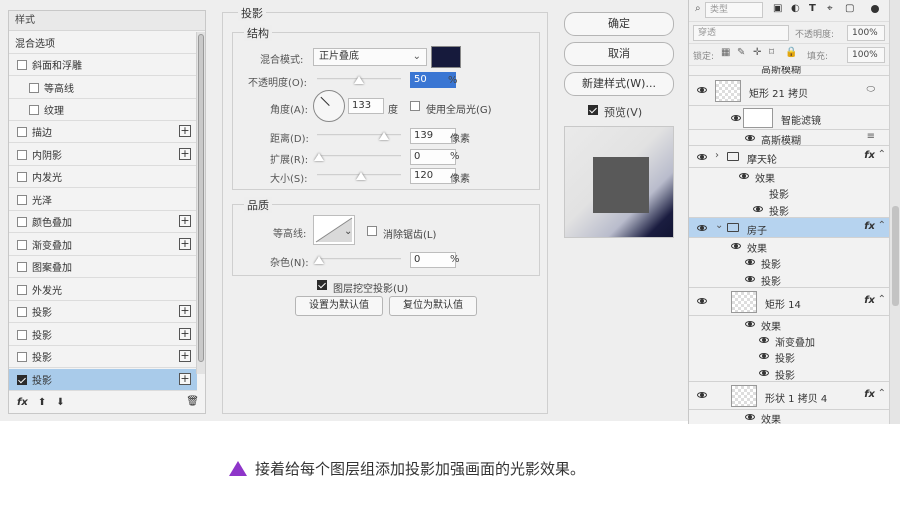 The height and width of the screenshot is (516, 900). Describe the element at coordinates (795, 8) in the screenshot. I see `adjustment-filter-icon: ◐` at that location.